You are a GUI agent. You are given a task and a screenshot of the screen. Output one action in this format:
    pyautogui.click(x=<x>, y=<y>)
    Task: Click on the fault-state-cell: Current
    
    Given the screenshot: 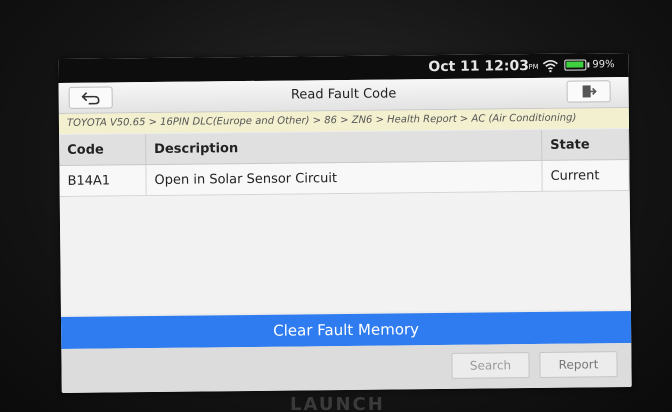 What is the action you would take?
    pyautogui.click(x=585, y=175)
    